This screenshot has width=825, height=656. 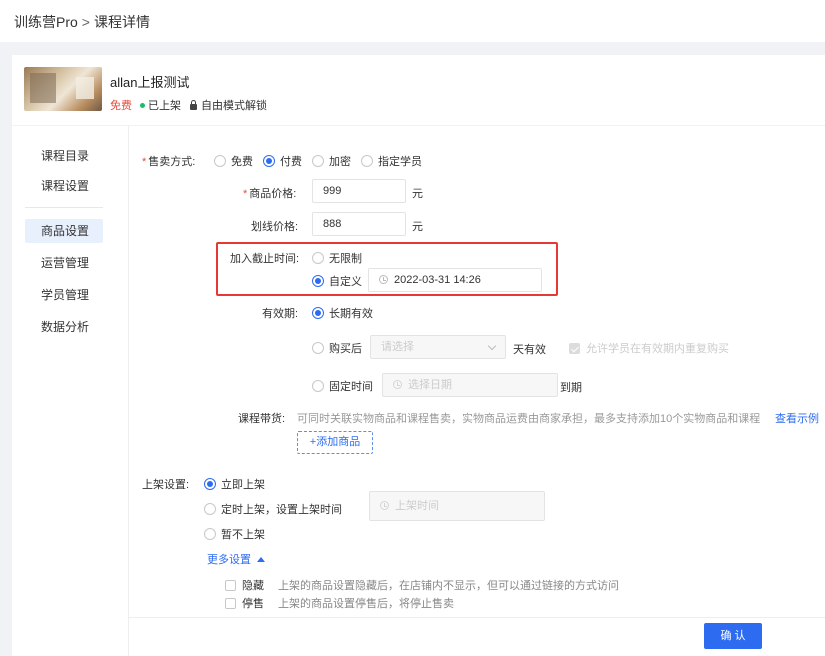 What do you see at coordinates (280, 314) in the screenshot?
I see `validity-label: 有效期:` at bounding box center [280, 314].